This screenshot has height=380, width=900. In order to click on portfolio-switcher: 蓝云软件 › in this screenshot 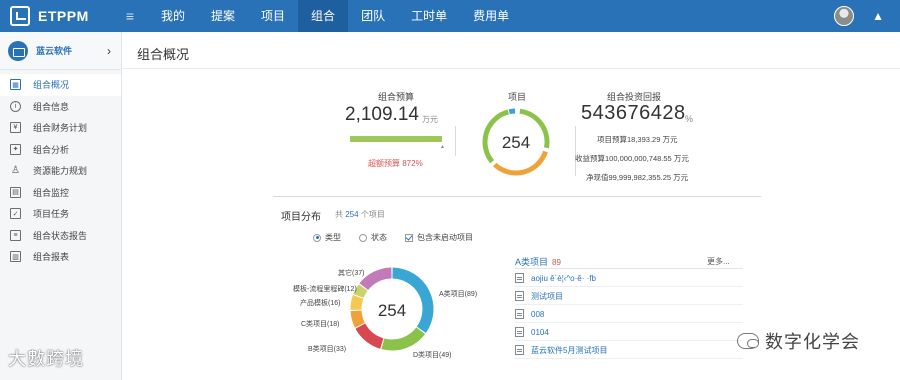, I will do `click(60, 51)`.